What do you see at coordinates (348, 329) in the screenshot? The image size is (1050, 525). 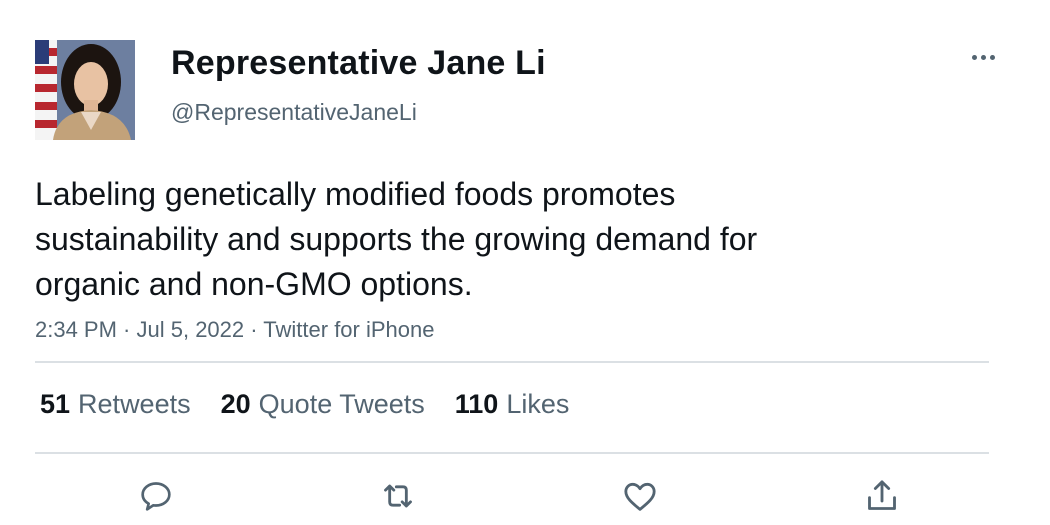 I see `tweet-source: Twitter for iPhone` at bounding box center [348, 329].